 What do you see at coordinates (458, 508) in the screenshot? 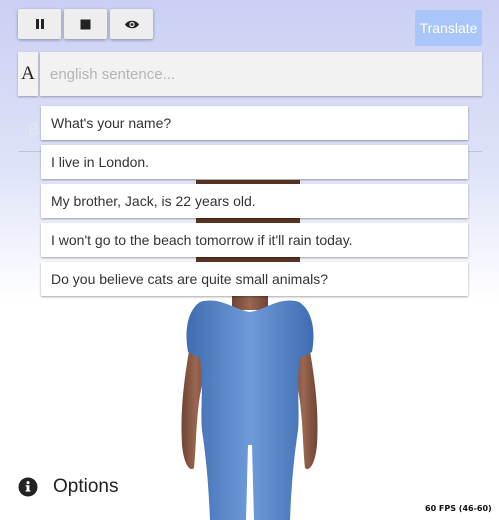
I see `fps-counter: 60 FPS (46-60)` at bounding box center [458, 508].